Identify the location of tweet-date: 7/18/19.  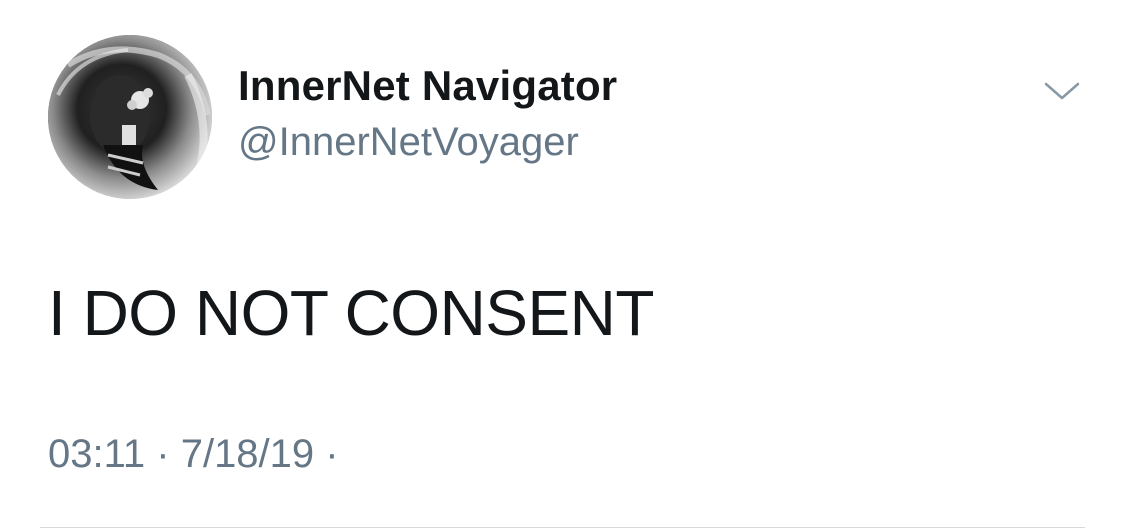
(247, 454).